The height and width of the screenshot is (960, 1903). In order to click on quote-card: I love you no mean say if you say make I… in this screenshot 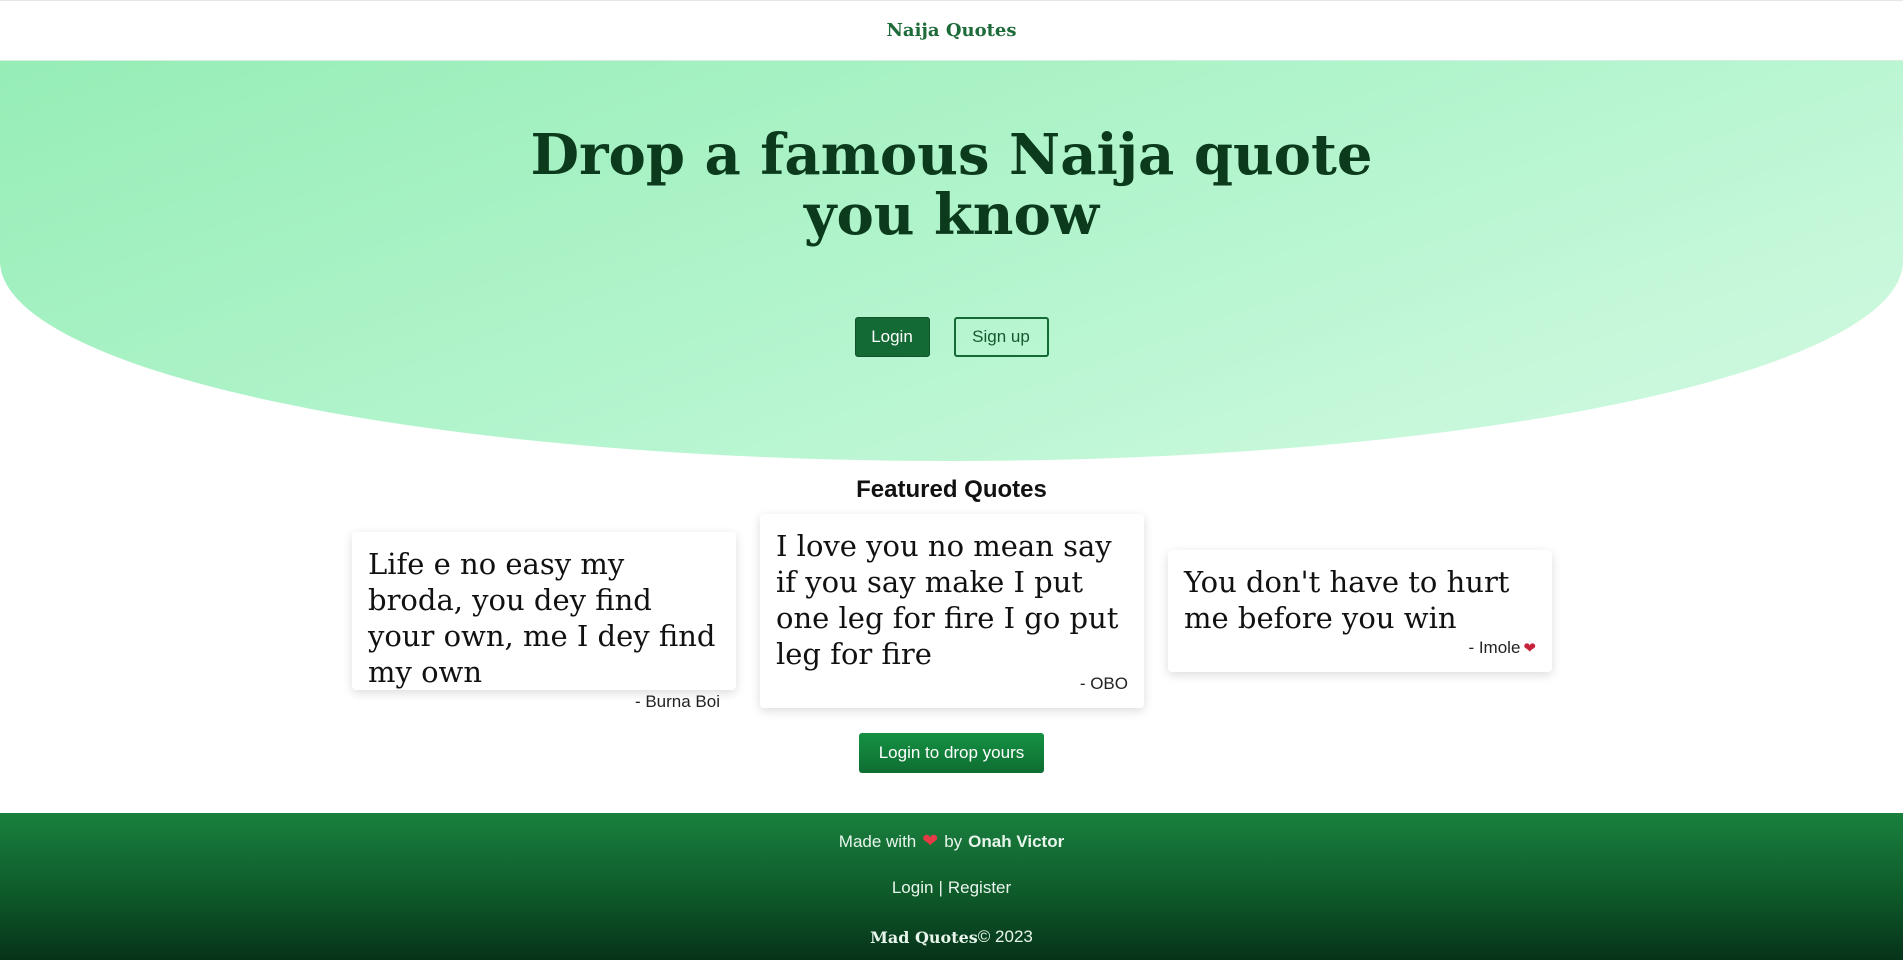, I will do `click(952, 611)`.